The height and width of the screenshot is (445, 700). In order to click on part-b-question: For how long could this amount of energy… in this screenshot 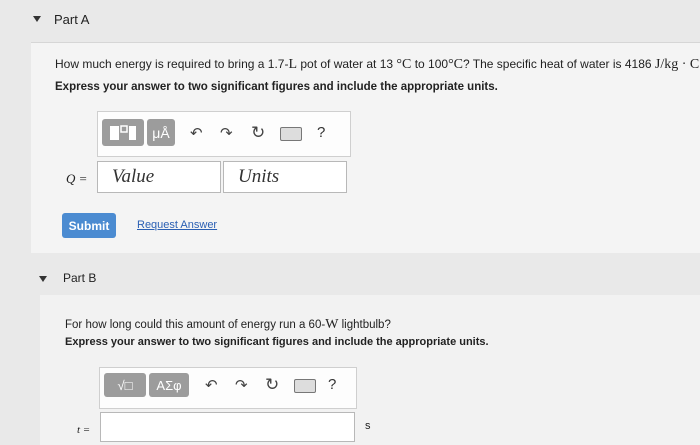, I will do `click(228, 324)`.